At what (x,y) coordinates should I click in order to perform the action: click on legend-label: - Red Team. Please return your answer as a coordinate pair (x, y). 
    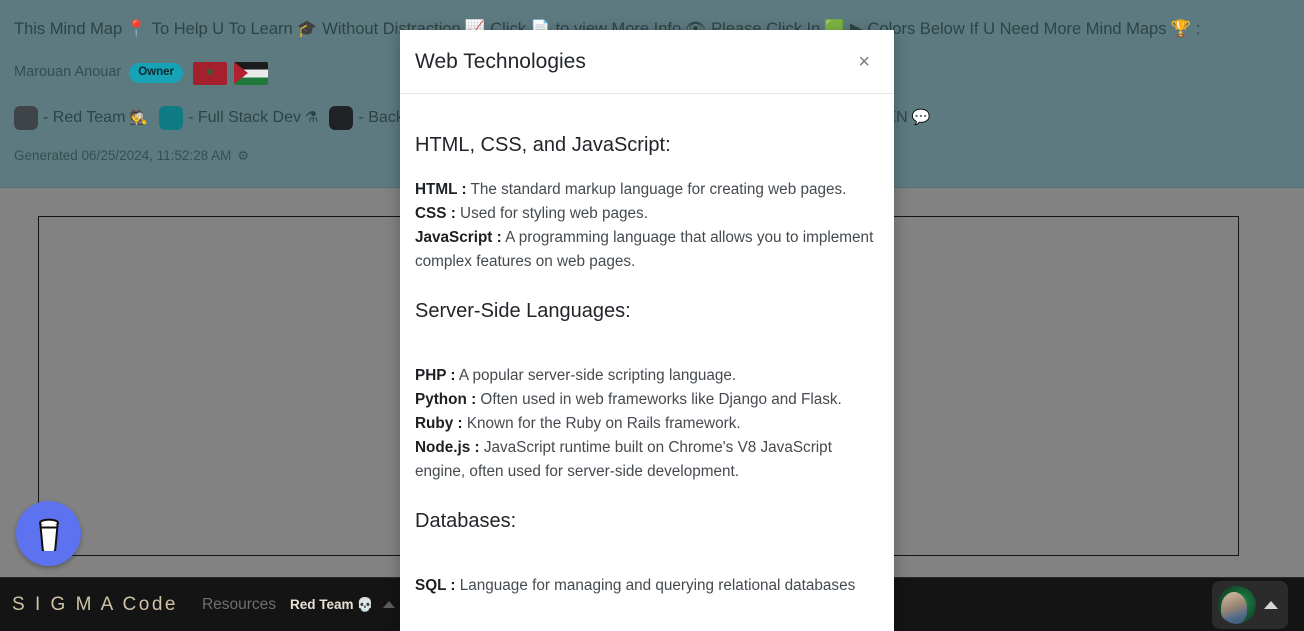
    Looking at the image, I should click on (84, 118).